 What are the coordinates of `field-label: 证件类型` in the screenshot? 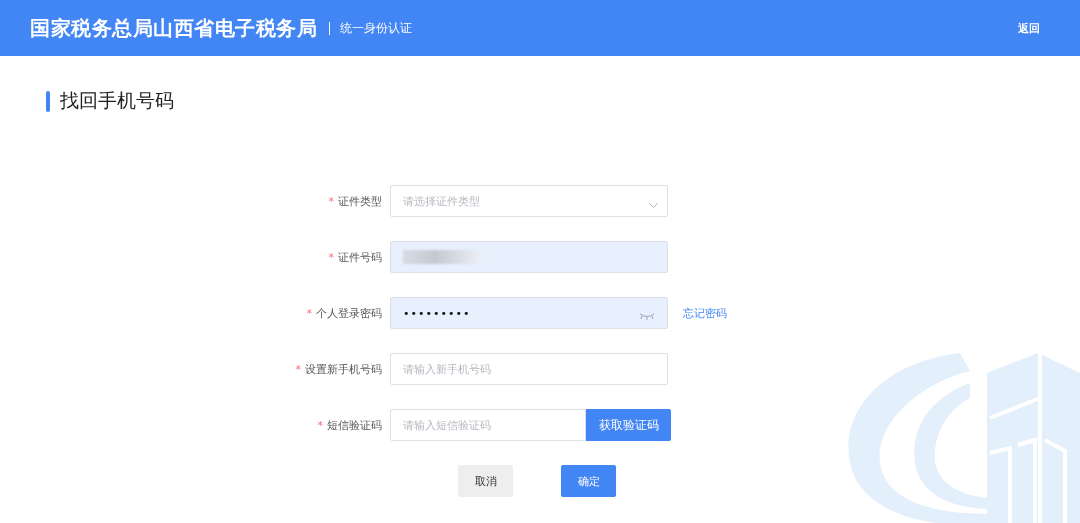 It's located at (360, 201).